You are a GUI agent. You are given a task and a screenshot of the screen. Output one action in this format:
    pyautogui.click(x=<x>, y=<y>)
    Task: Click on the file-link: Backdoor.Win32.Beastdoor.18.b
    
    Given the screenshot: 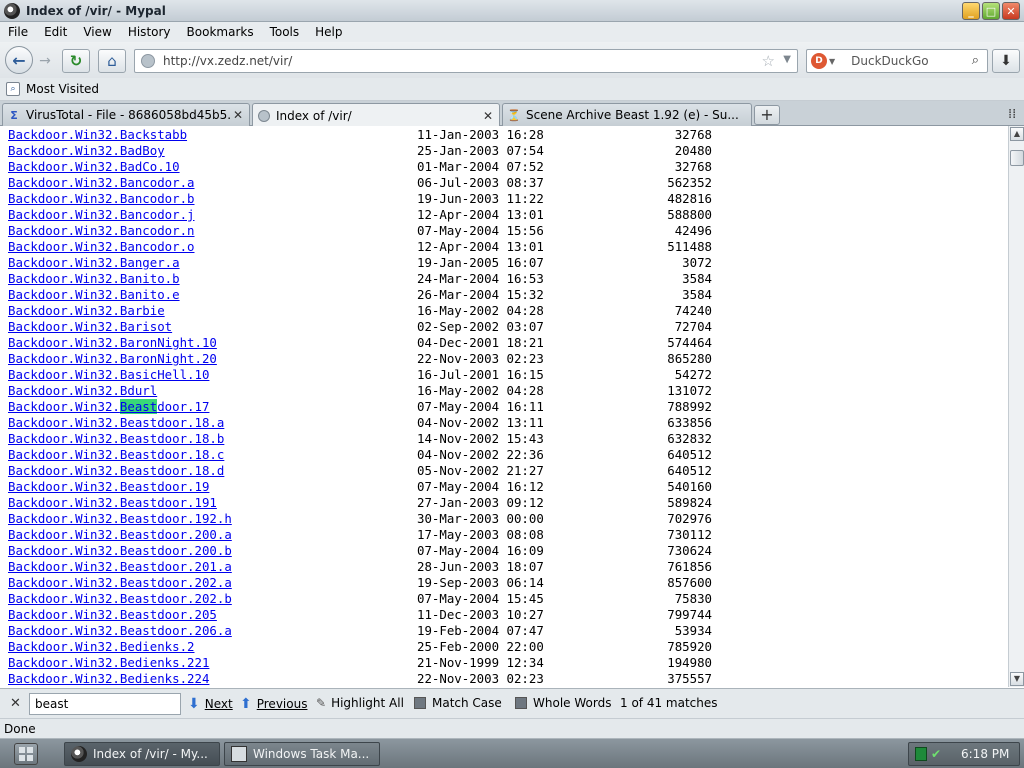 What is the action you would take?
    pyautogui.click(x=116, y=439)
    